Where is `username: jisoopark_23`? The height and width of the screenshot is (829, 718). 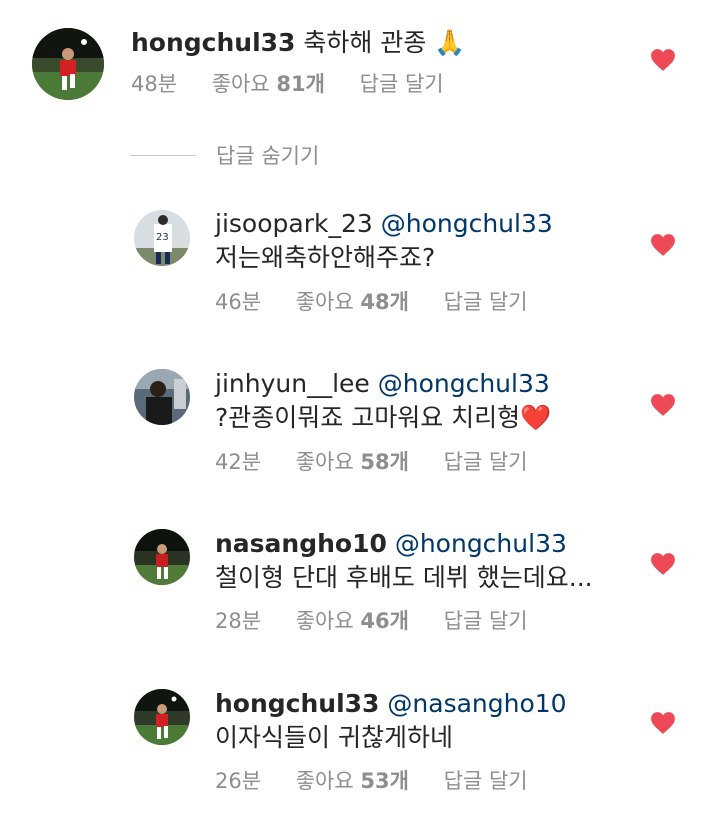 username: jisoopark_23 is located at coordinates (294, 223).